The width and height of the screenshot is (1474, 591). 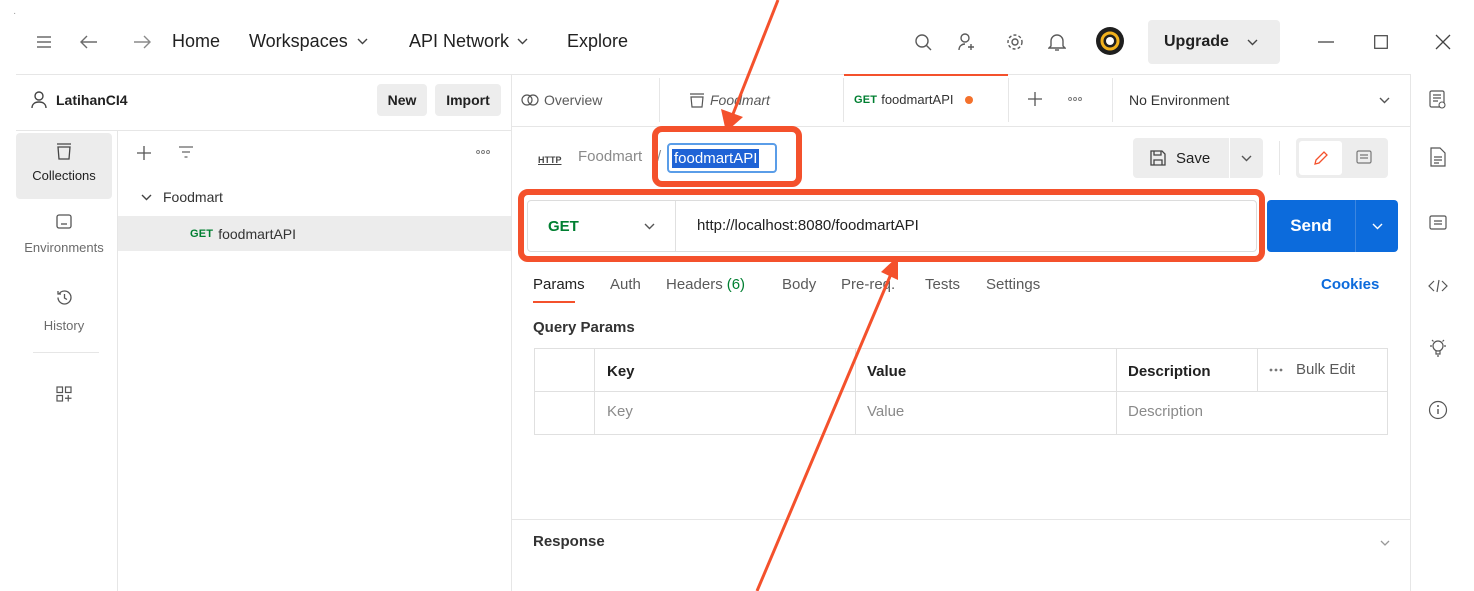 I want to click on arrow-to-name-line, so click(x=755, y=57).